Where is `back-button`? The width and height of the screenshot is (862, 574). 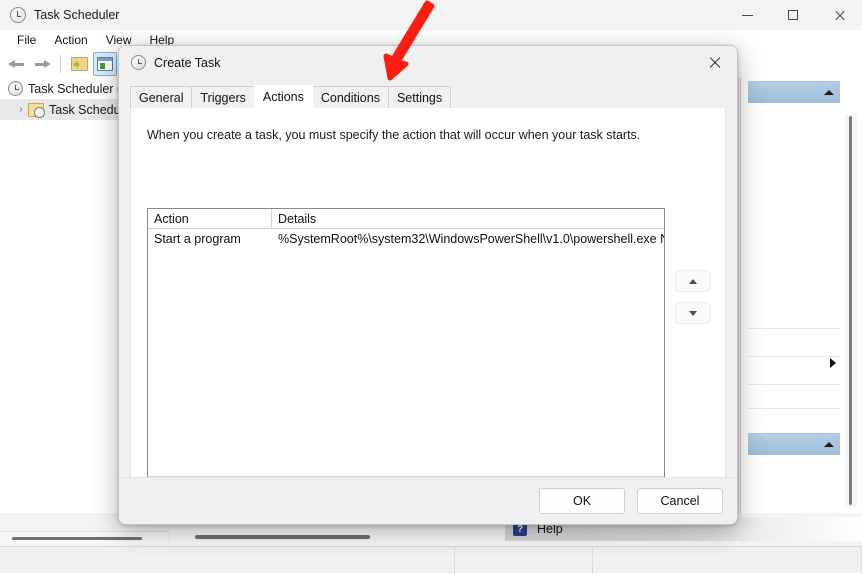
back-button is located at coordinates (16, 64).